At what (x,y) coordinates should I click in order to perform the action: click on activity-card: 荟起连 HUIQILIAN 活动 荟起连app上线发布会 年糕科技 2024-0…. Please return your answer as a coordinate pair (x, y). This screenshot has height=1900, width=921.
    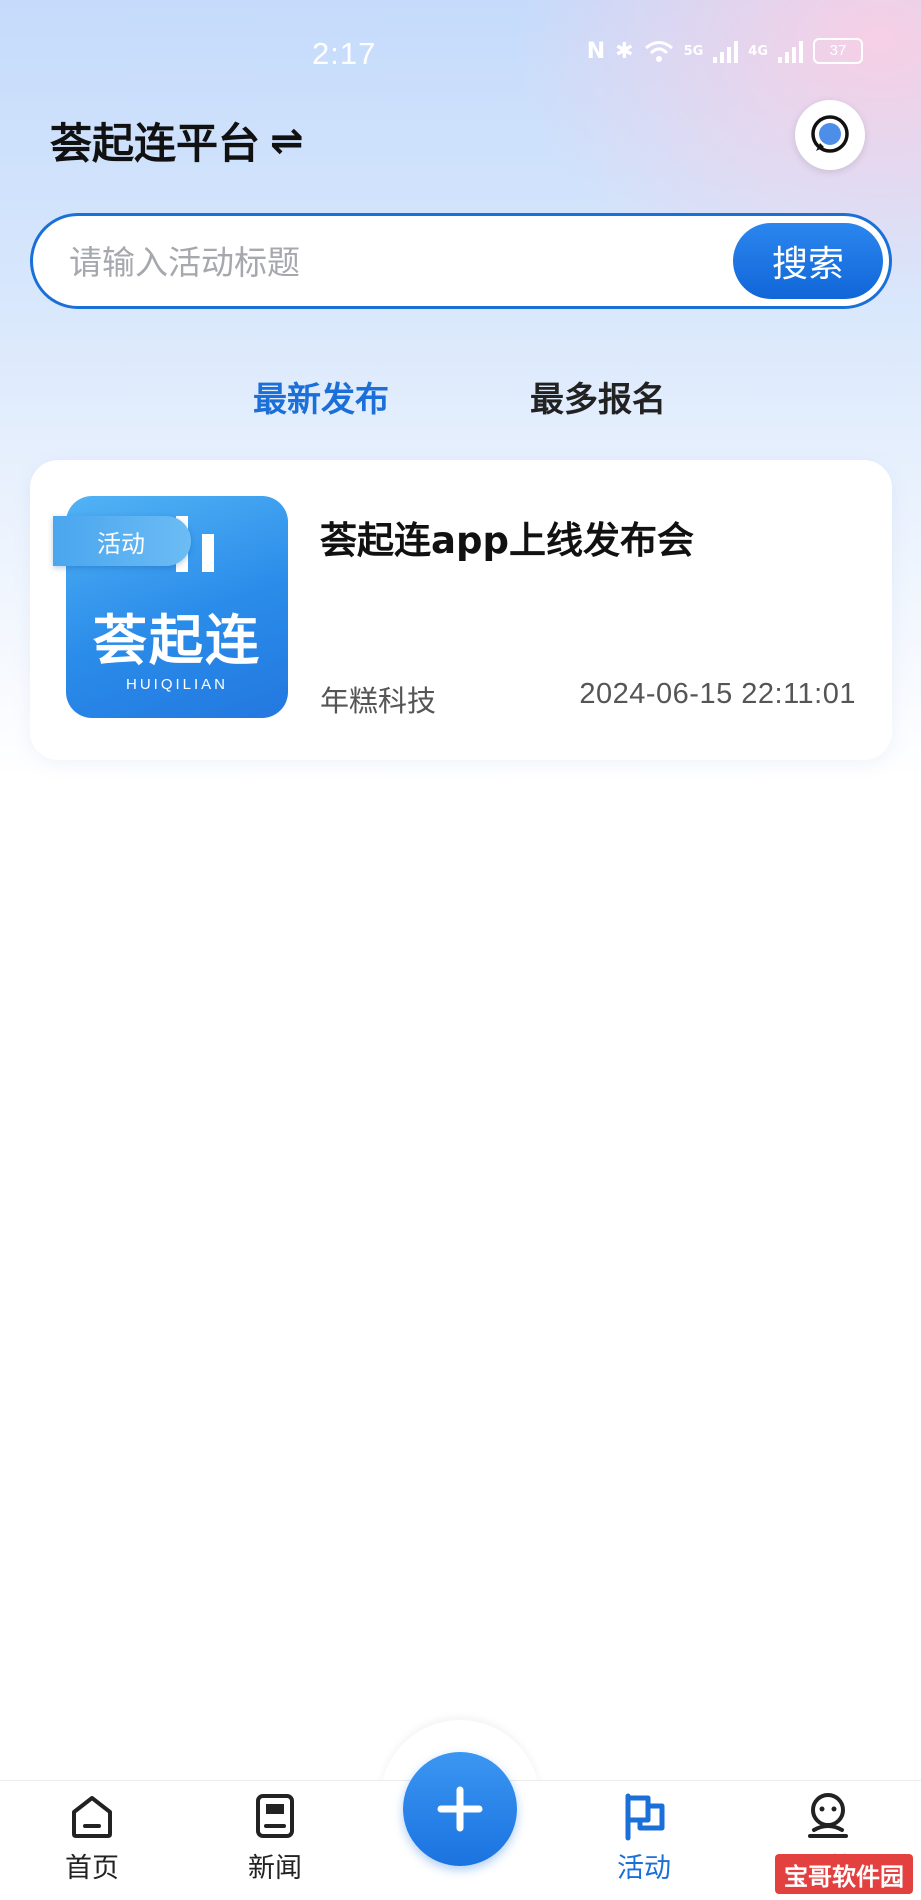
    Looking at the image, I should click on (461, 610).